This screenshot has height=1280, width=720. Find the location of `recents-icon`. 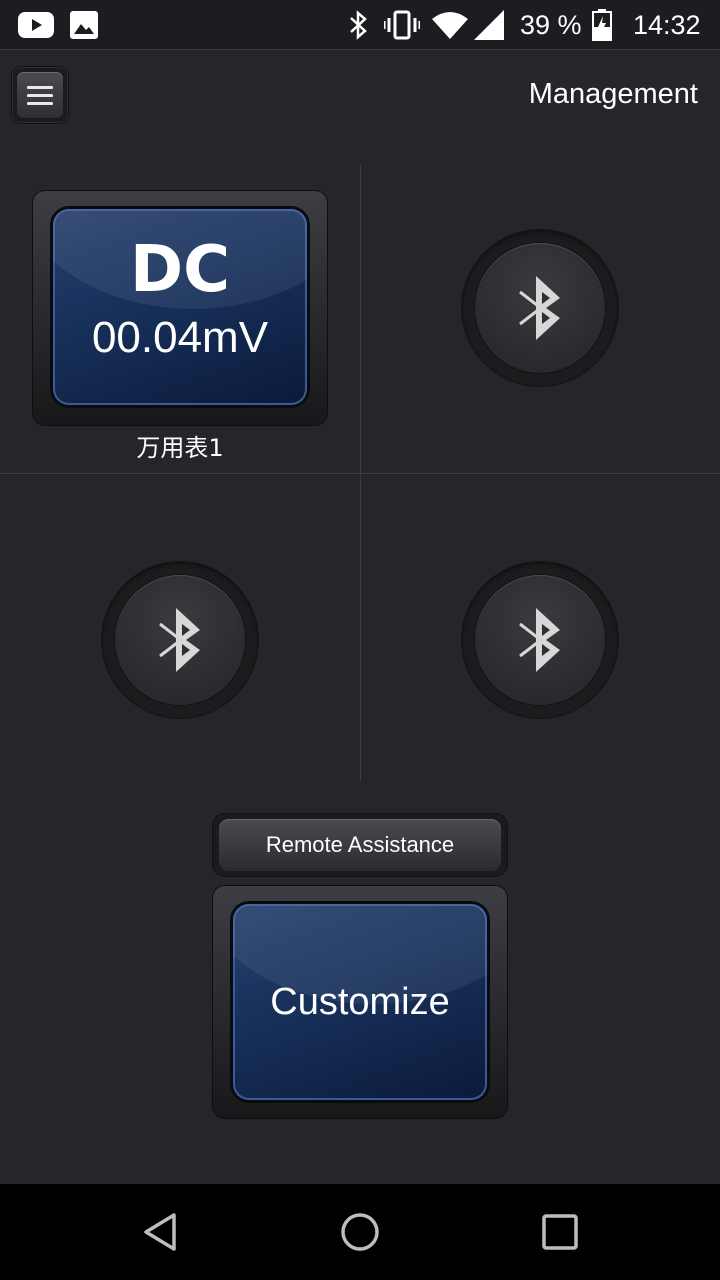

recents-icon is located at coordinates (560, 1232).